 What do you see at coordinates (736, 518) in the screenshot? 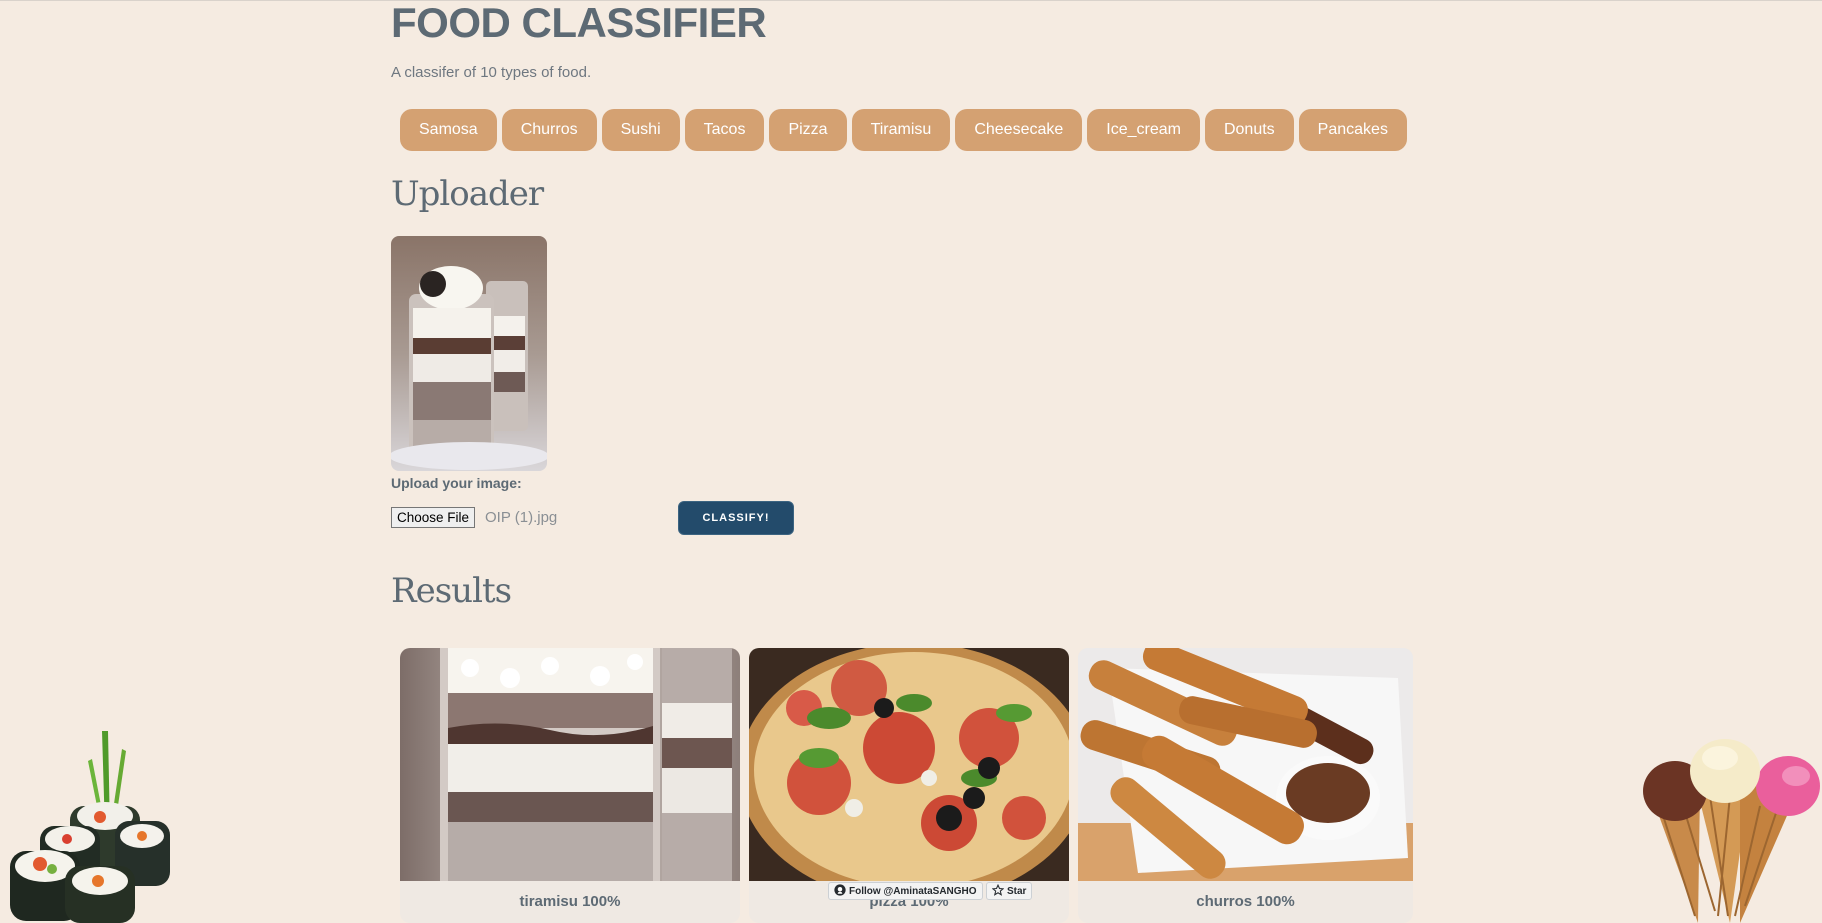
I see `classify-button: CLASSIFY!` at bounding box center [736, 518].